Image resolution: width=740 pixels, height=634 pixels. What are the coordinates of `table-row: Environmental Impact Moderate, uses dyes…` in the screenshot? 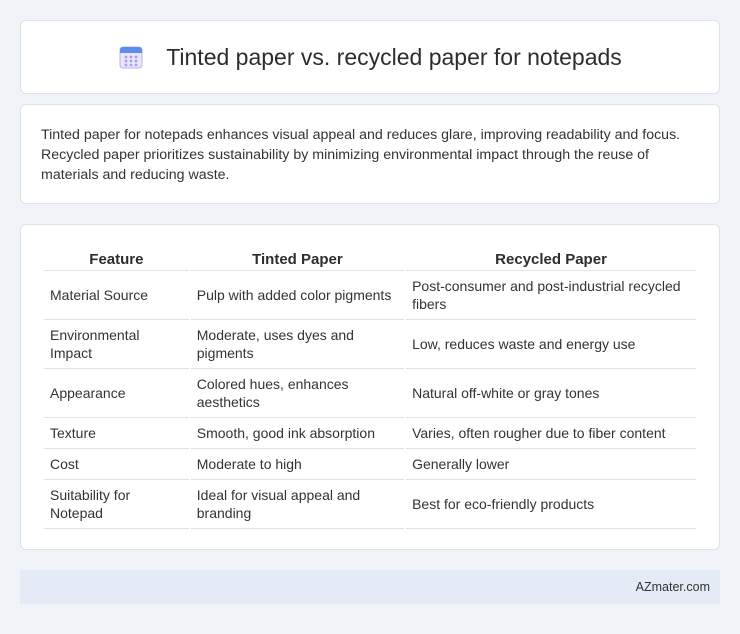 It's located at (370, 344).